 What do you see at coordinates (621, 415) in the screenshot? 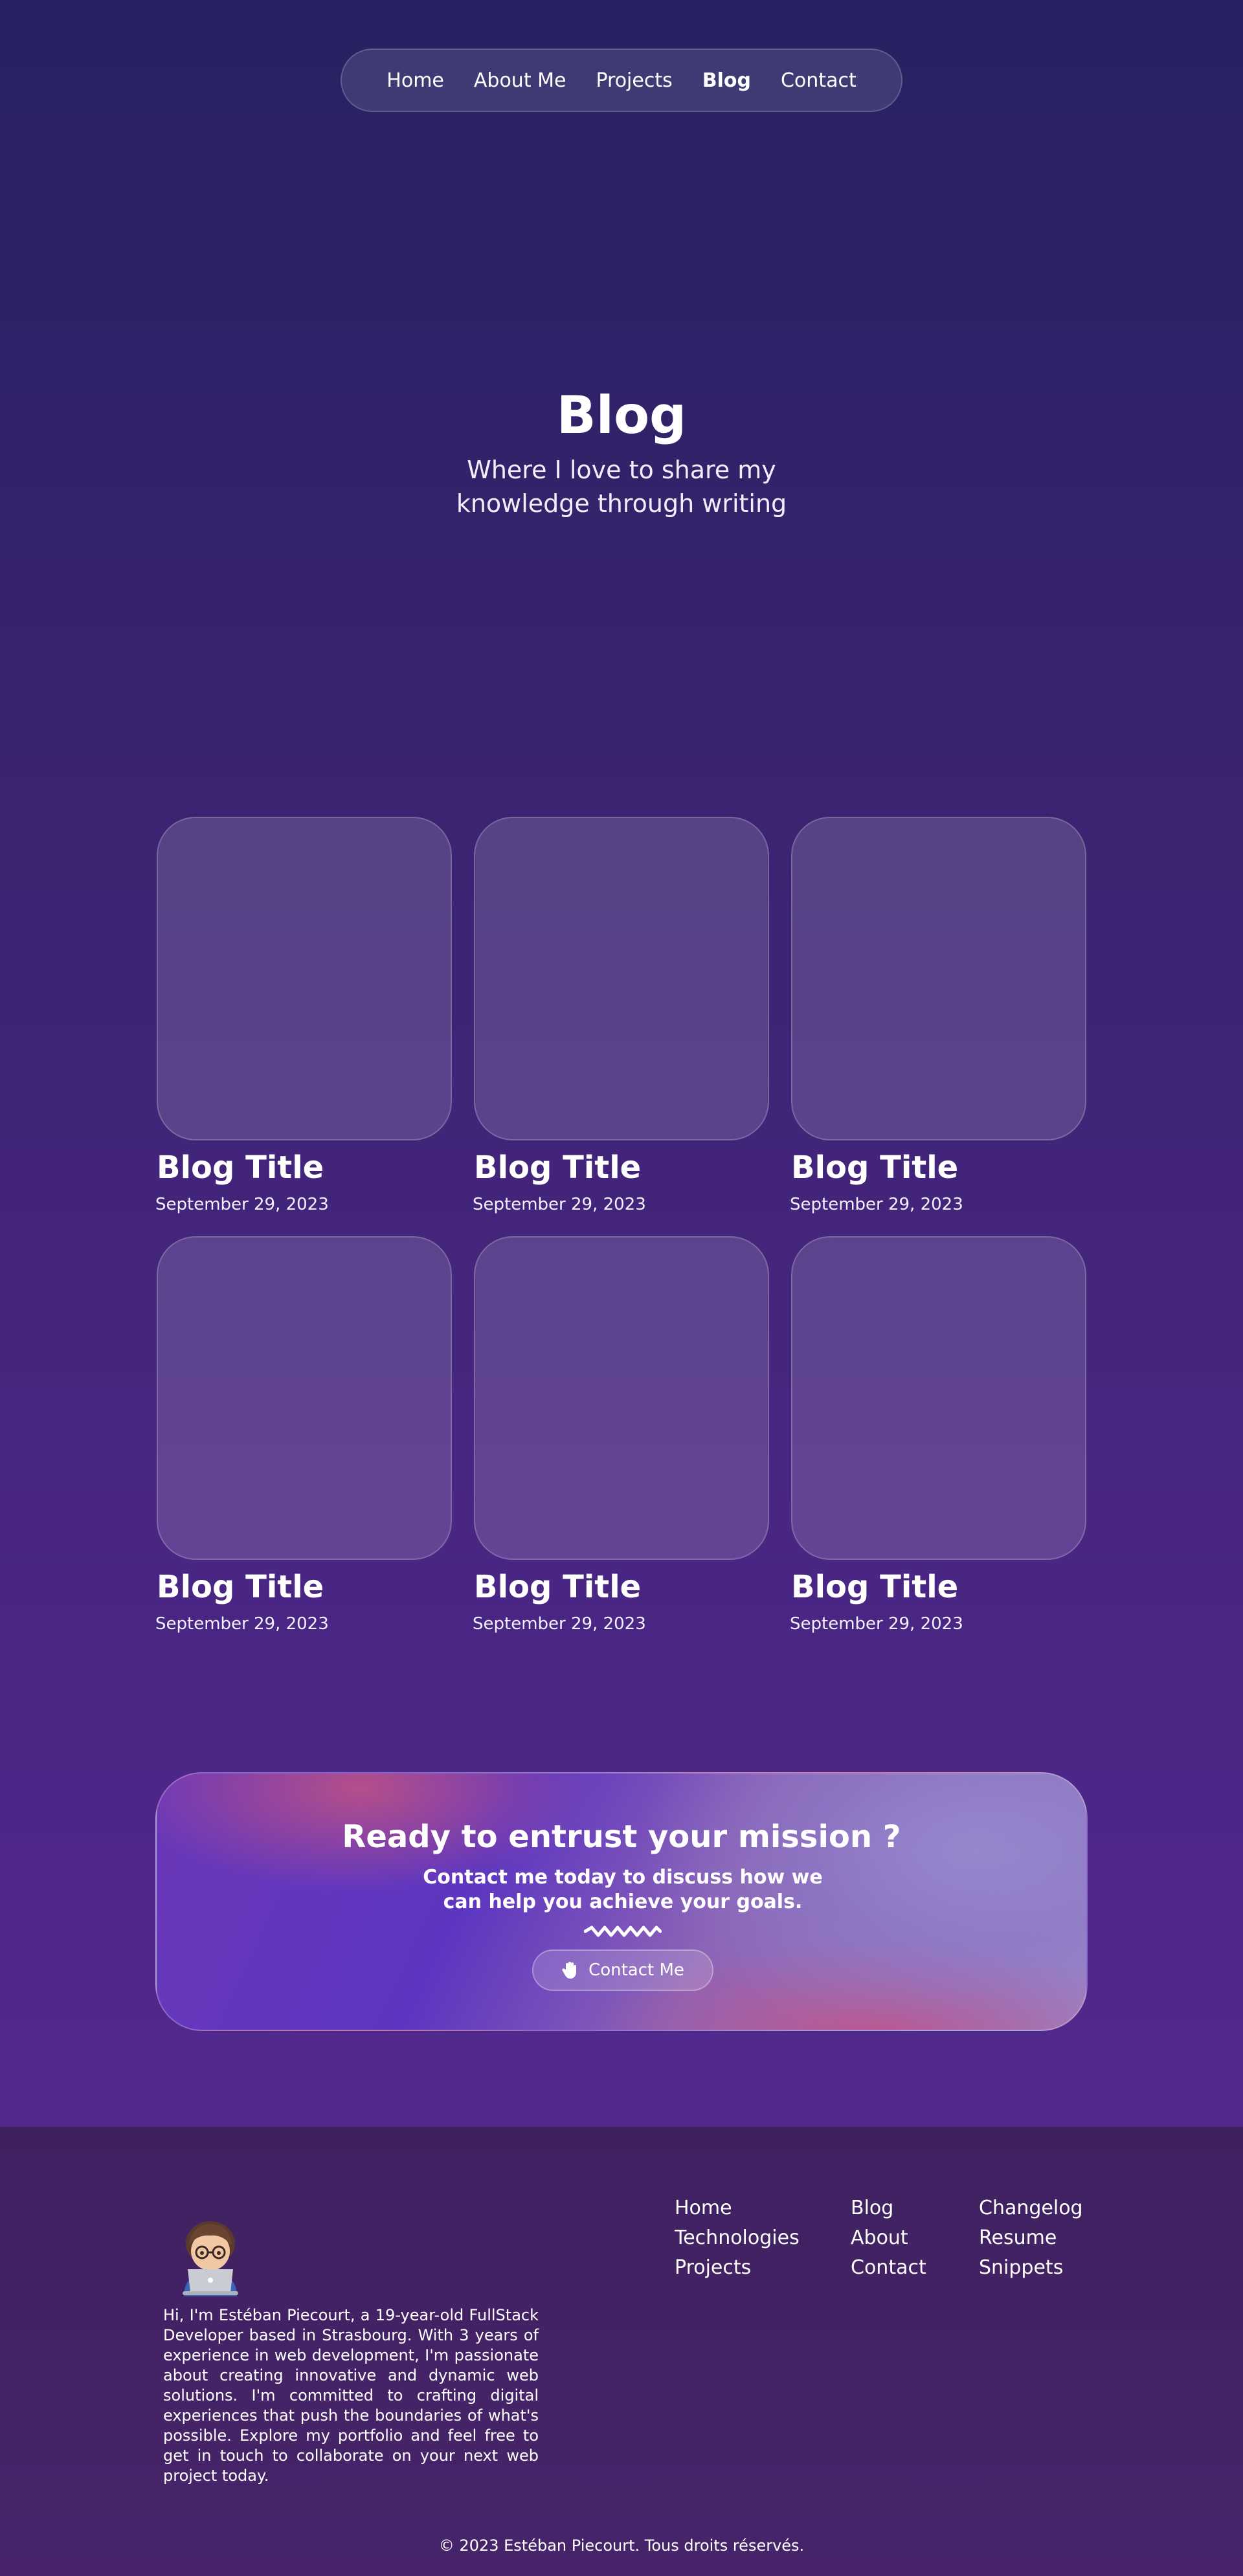
I see `page-title: Blog` at bounding box center [621, 415].